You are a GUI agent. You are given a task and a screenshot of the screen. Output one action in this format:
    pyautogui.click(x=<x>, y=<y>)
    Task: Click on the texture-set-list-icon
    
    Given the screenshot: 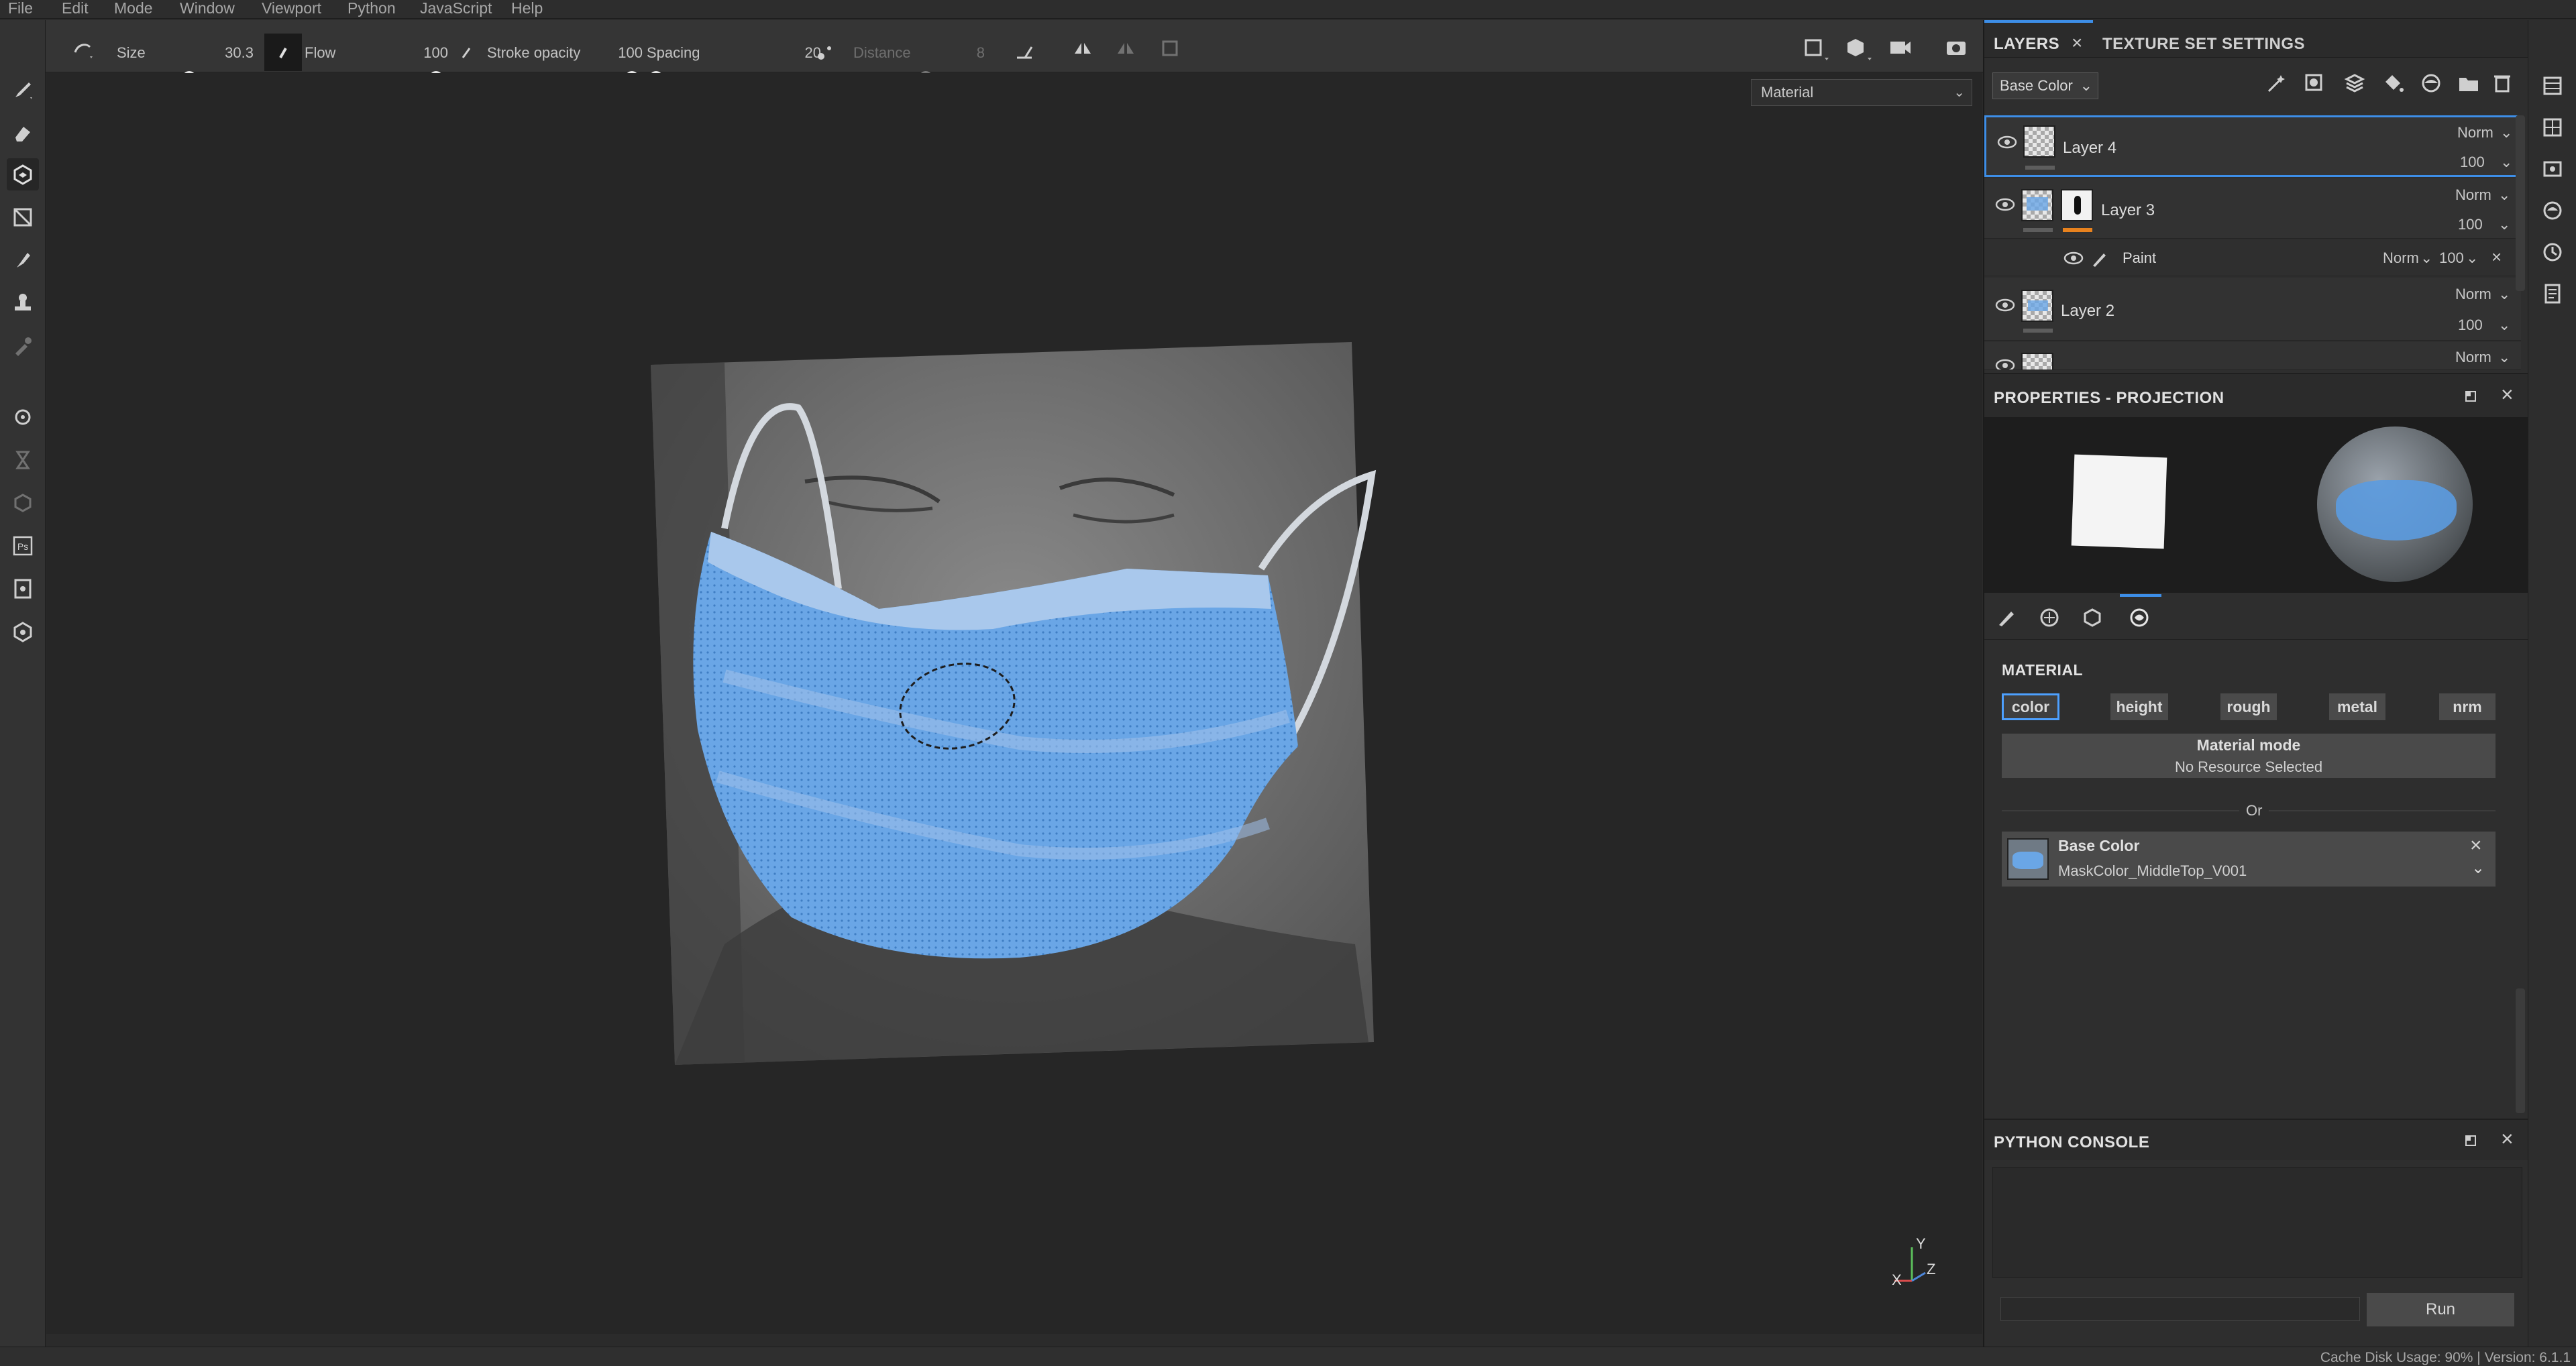 What is the action you would take?
    pyautogui.click(x=2552, y=127)
    